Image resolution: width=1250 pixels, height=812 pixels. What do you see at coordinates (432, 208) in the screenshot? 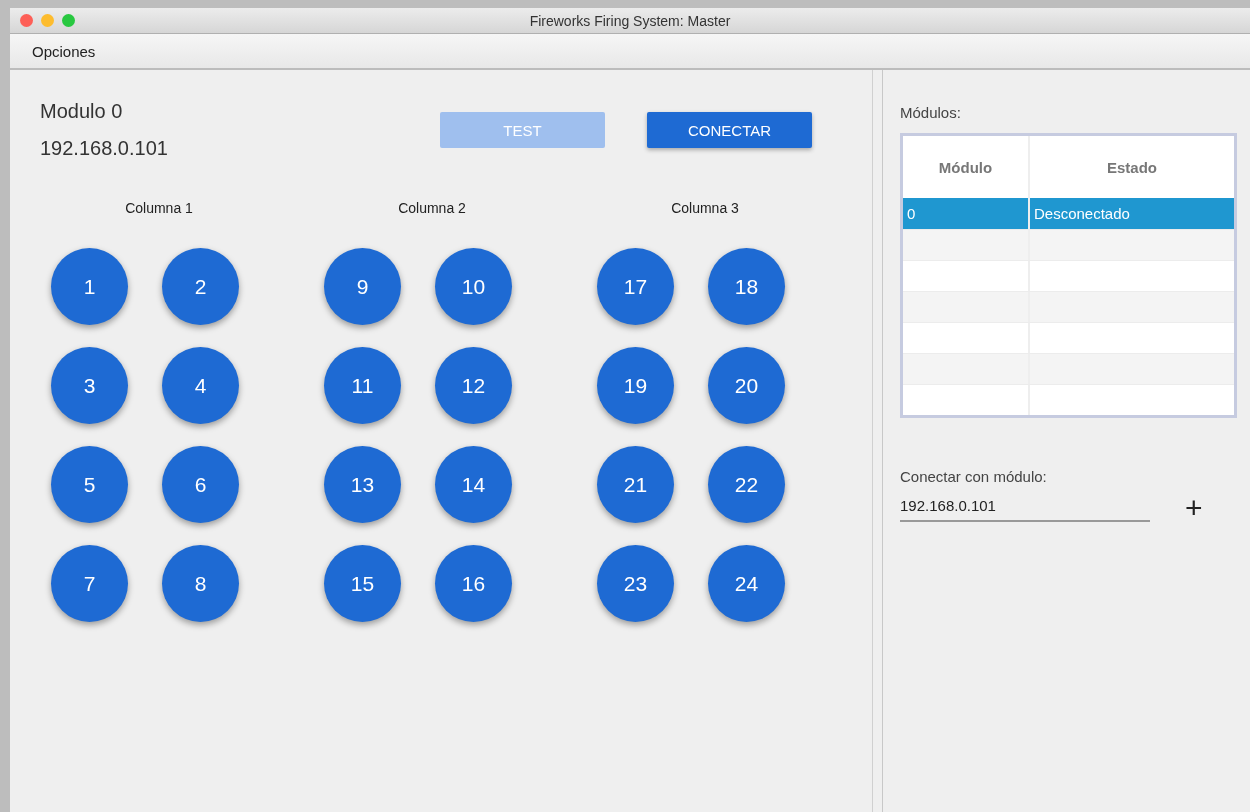
I see `column-title: Columna 2` at bounding box center [432, 208].